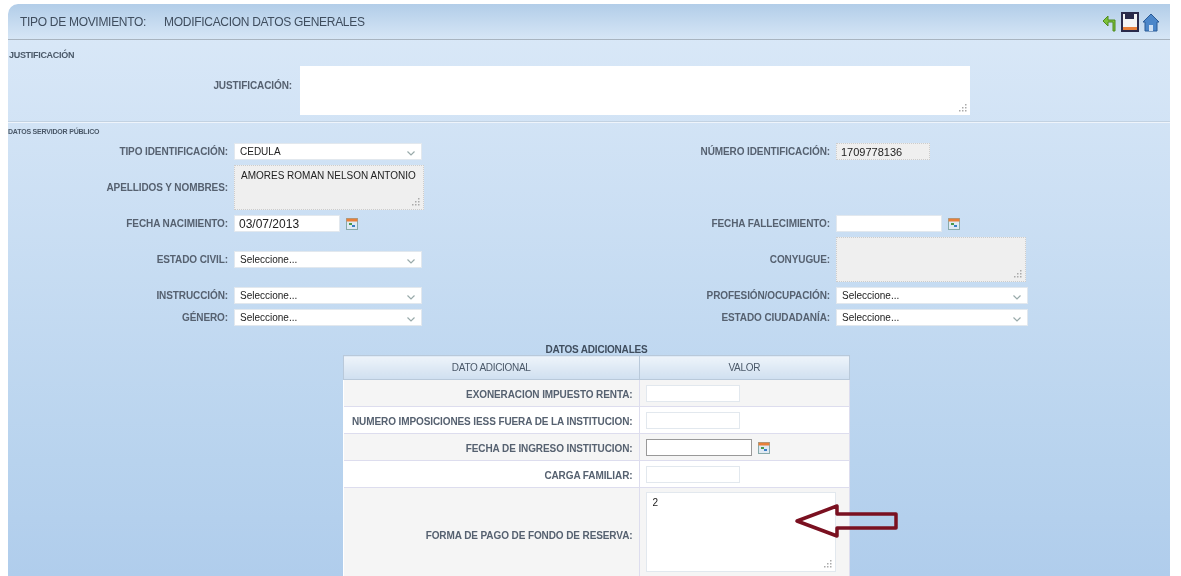 This screenshot has height=576, width=1181. What do you see at coordinates (1151, 21) in the screenshot?
I see `home-icon` at bounding box center [1151, 21].